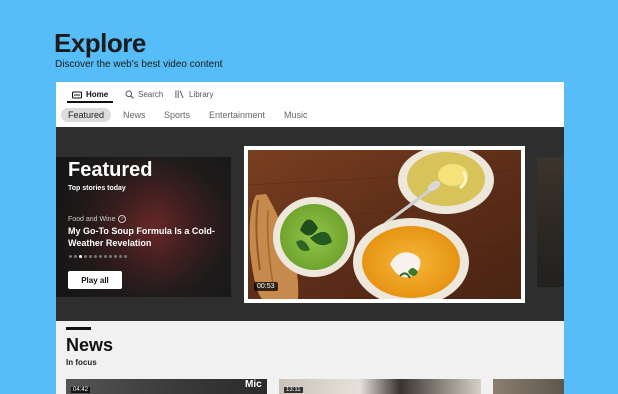 This screenshot has height=394, width=618. What do you see at coordinates (110, 170) in the screenshot?
I see `featured-heading: Featured` at bounding box center [110, 170].